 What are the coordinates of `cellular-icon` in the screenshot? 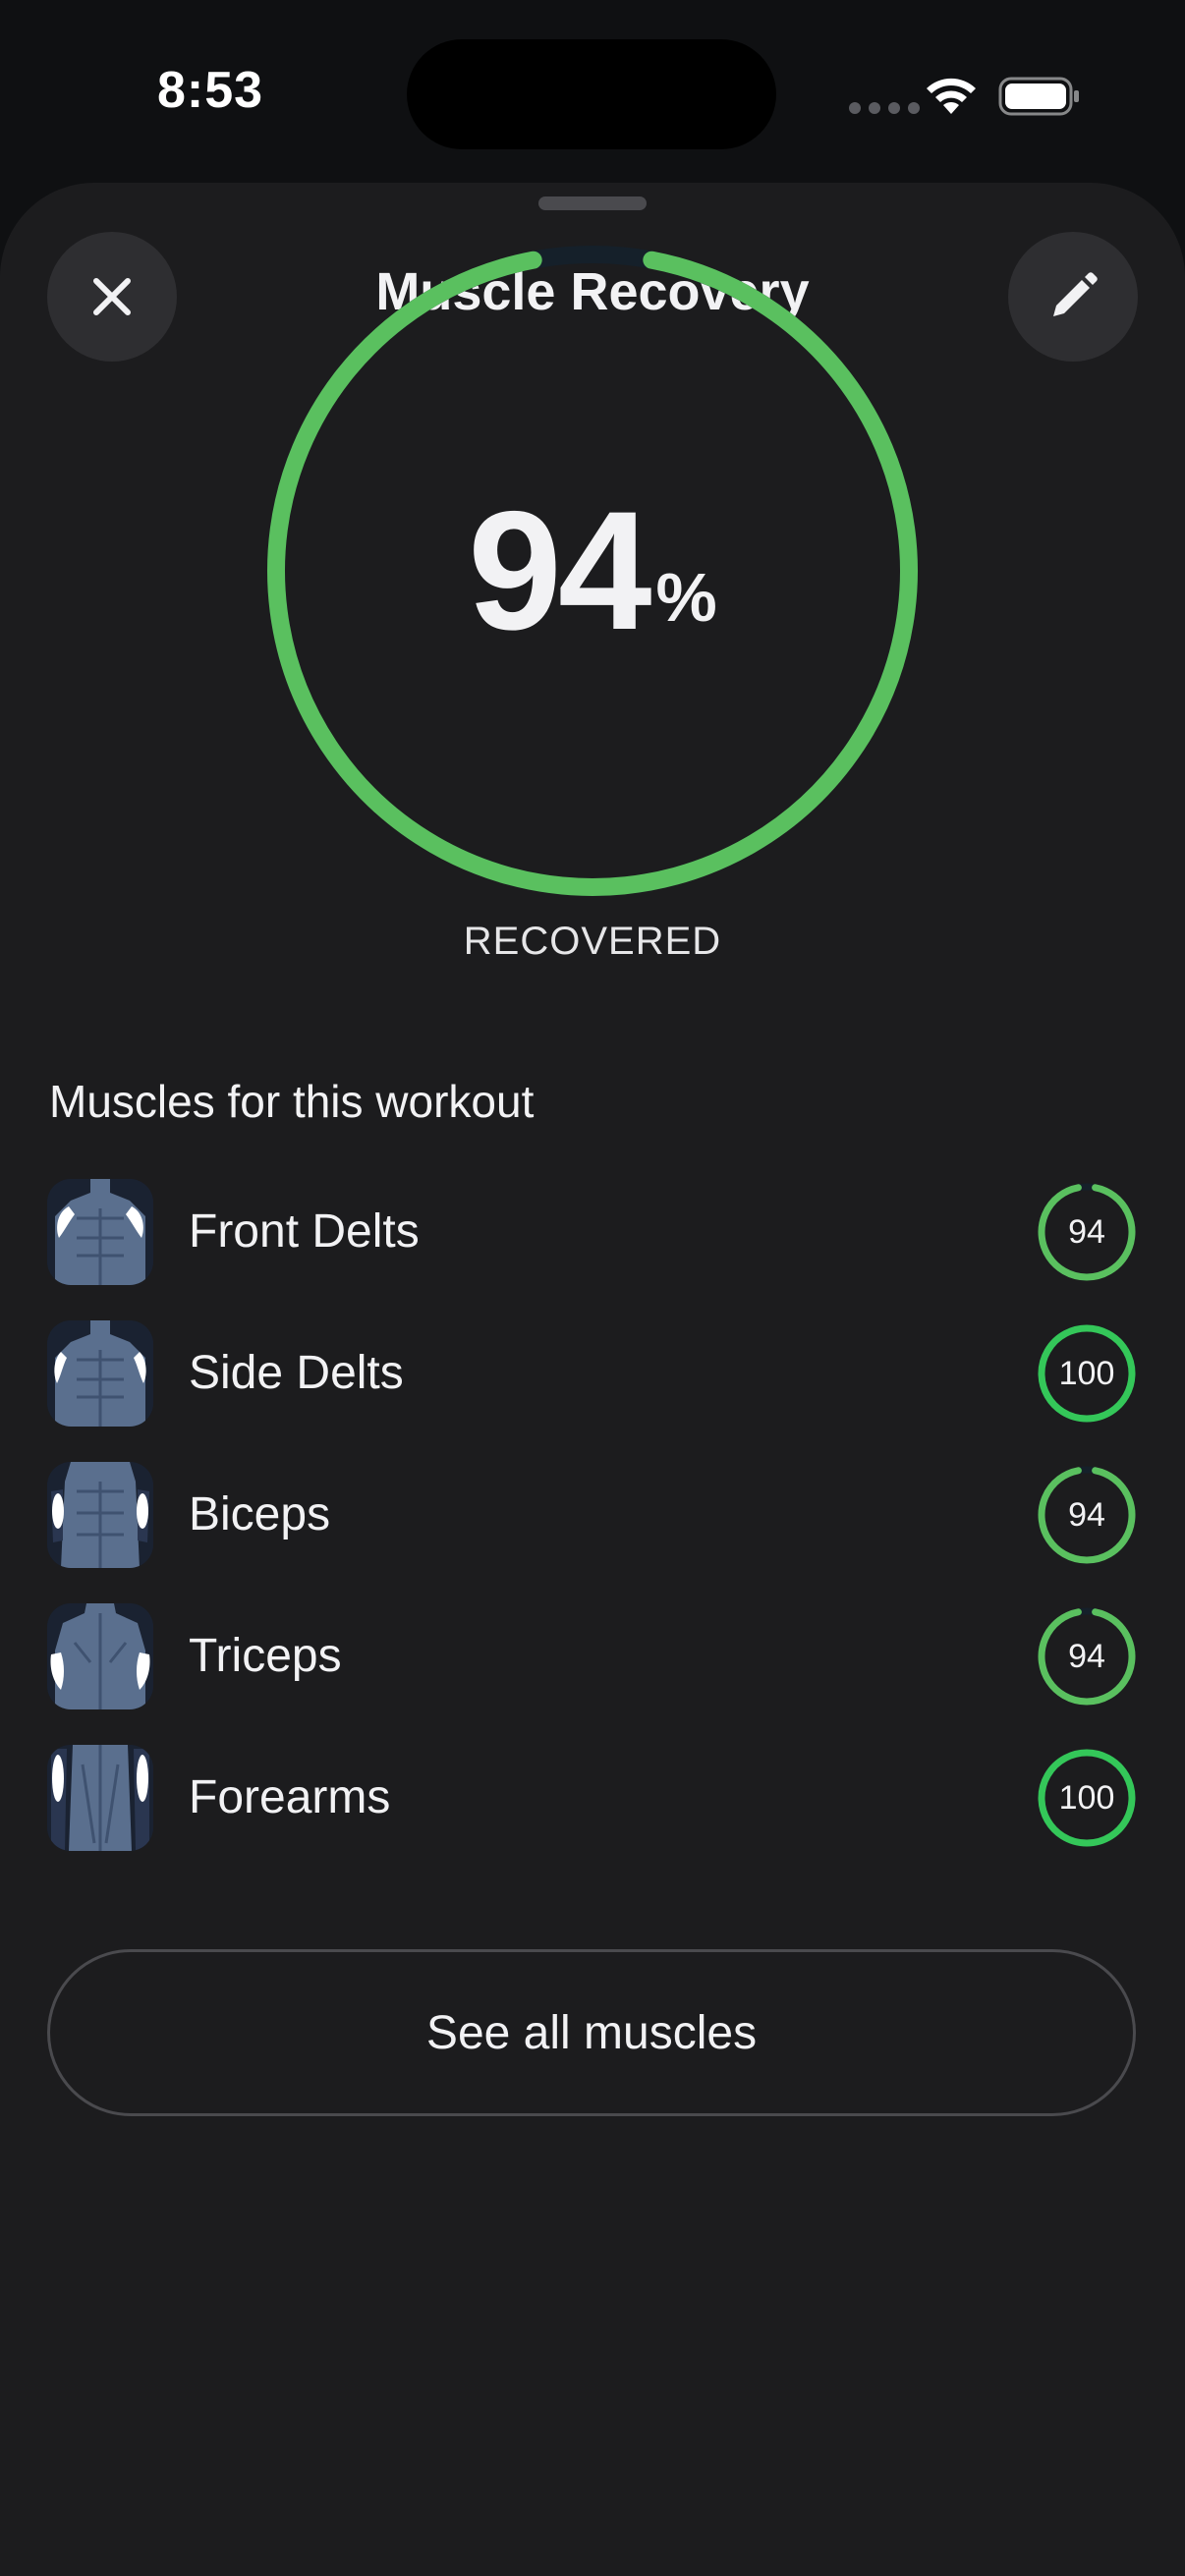 It's located at (885, 108).